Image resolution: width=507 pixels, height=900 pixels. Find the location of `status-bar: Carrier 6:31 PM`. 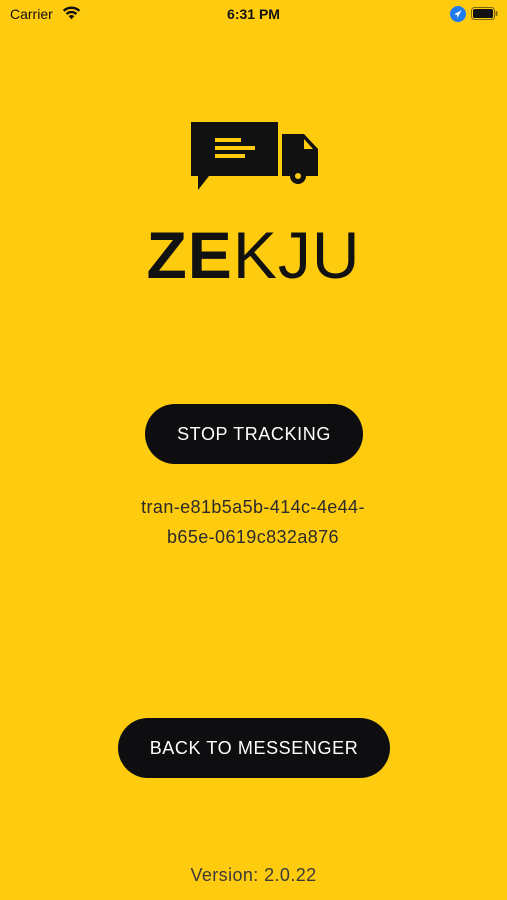

status-bar: Carrier 6:31 PM is located at coordinates (253, 15).